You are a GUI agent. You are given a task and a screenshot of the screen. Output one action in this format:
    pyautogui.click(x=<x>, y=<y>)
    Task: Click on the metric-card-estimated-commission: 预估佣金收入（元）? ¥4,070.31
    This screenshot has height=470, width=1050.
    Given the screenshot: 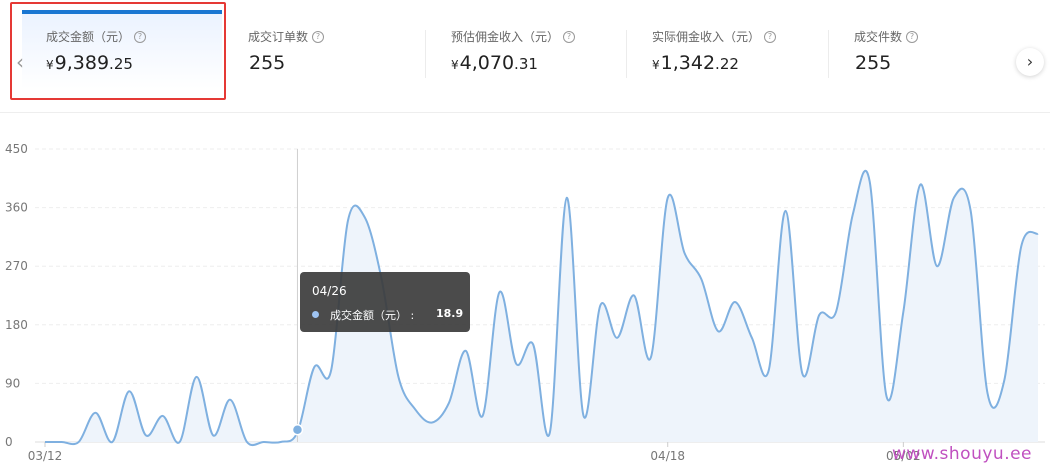 What is the action you would take?
    pyautogui.click(x=538, y=54)
    